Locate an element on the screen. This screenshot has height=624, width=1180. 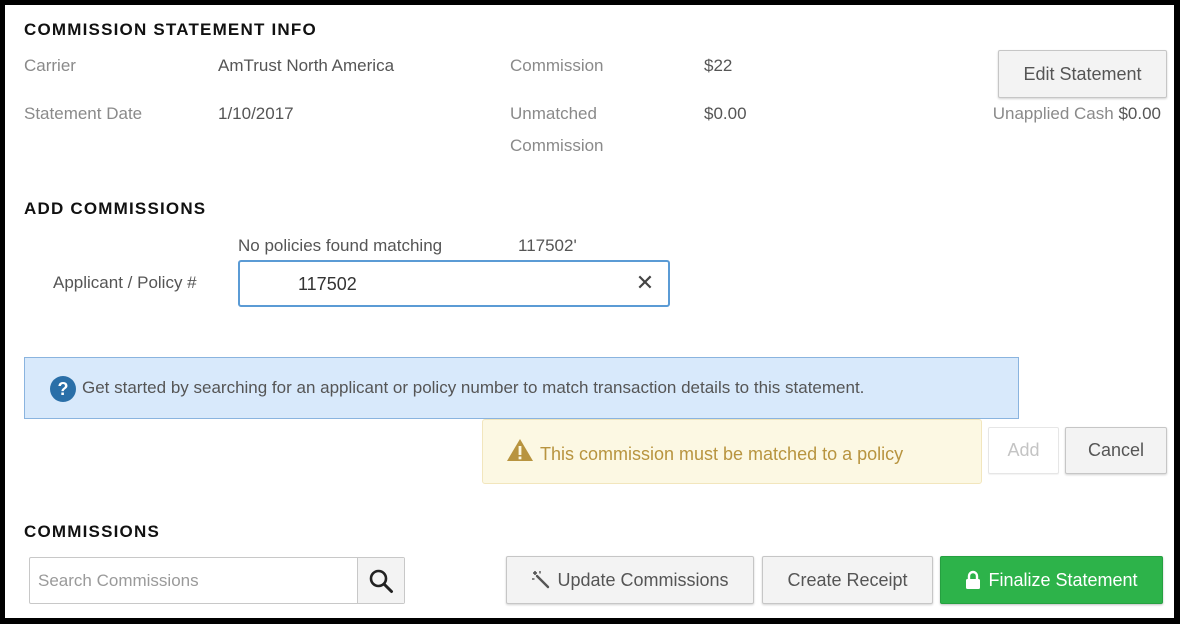
unapplied-cash-label: Unapplied Cash is located at coordinates (1053, 113).